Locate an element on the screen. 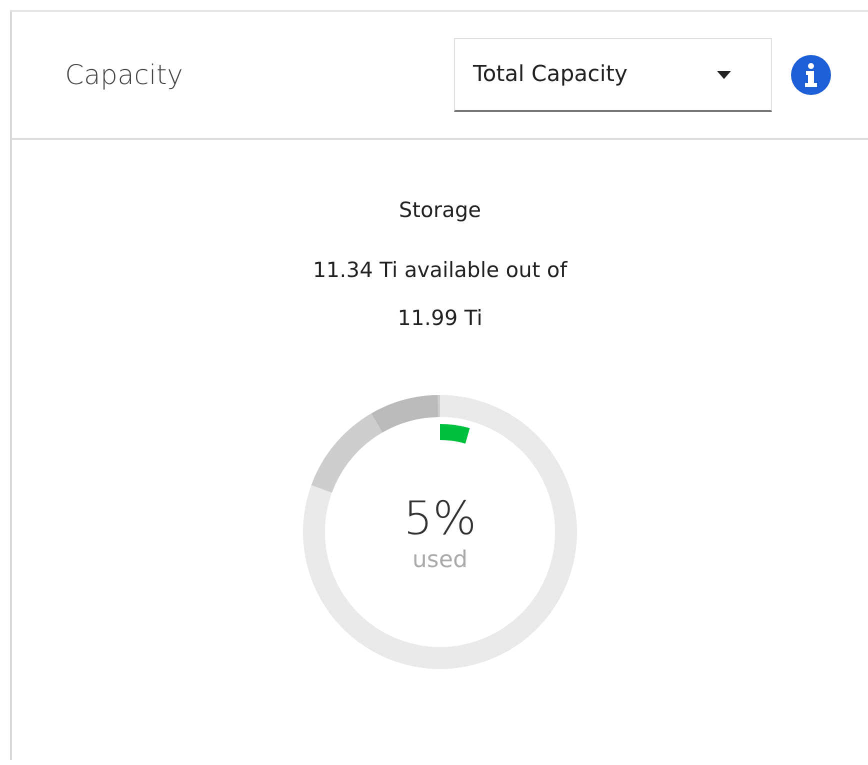 This screenshot has width=868, height=765. caret-icon is located at coordinates (724, 74).